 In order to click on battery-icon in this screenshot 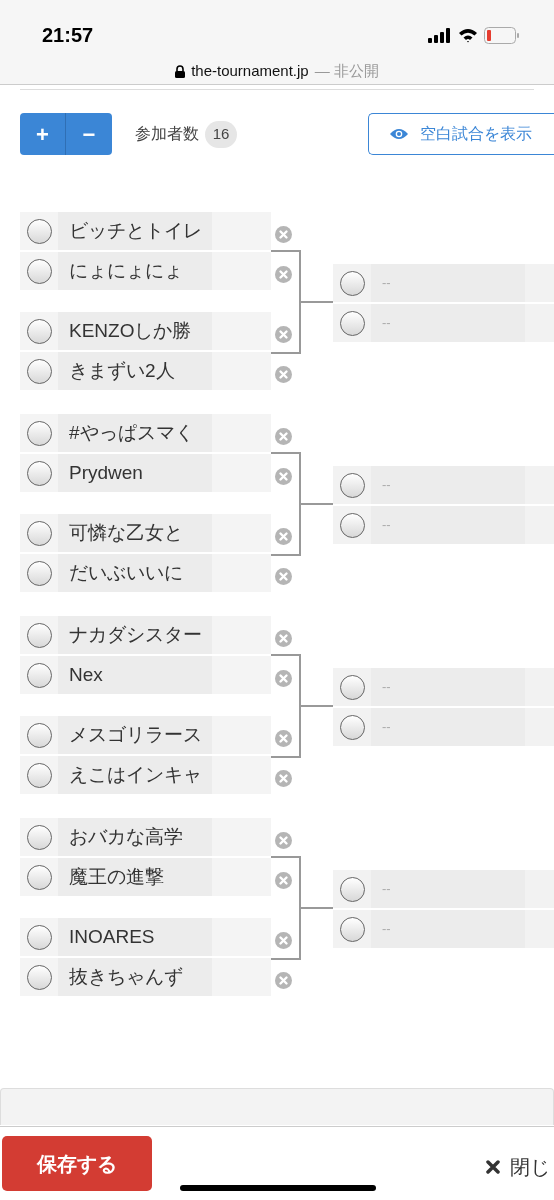, I will do `click(502, 35)`.